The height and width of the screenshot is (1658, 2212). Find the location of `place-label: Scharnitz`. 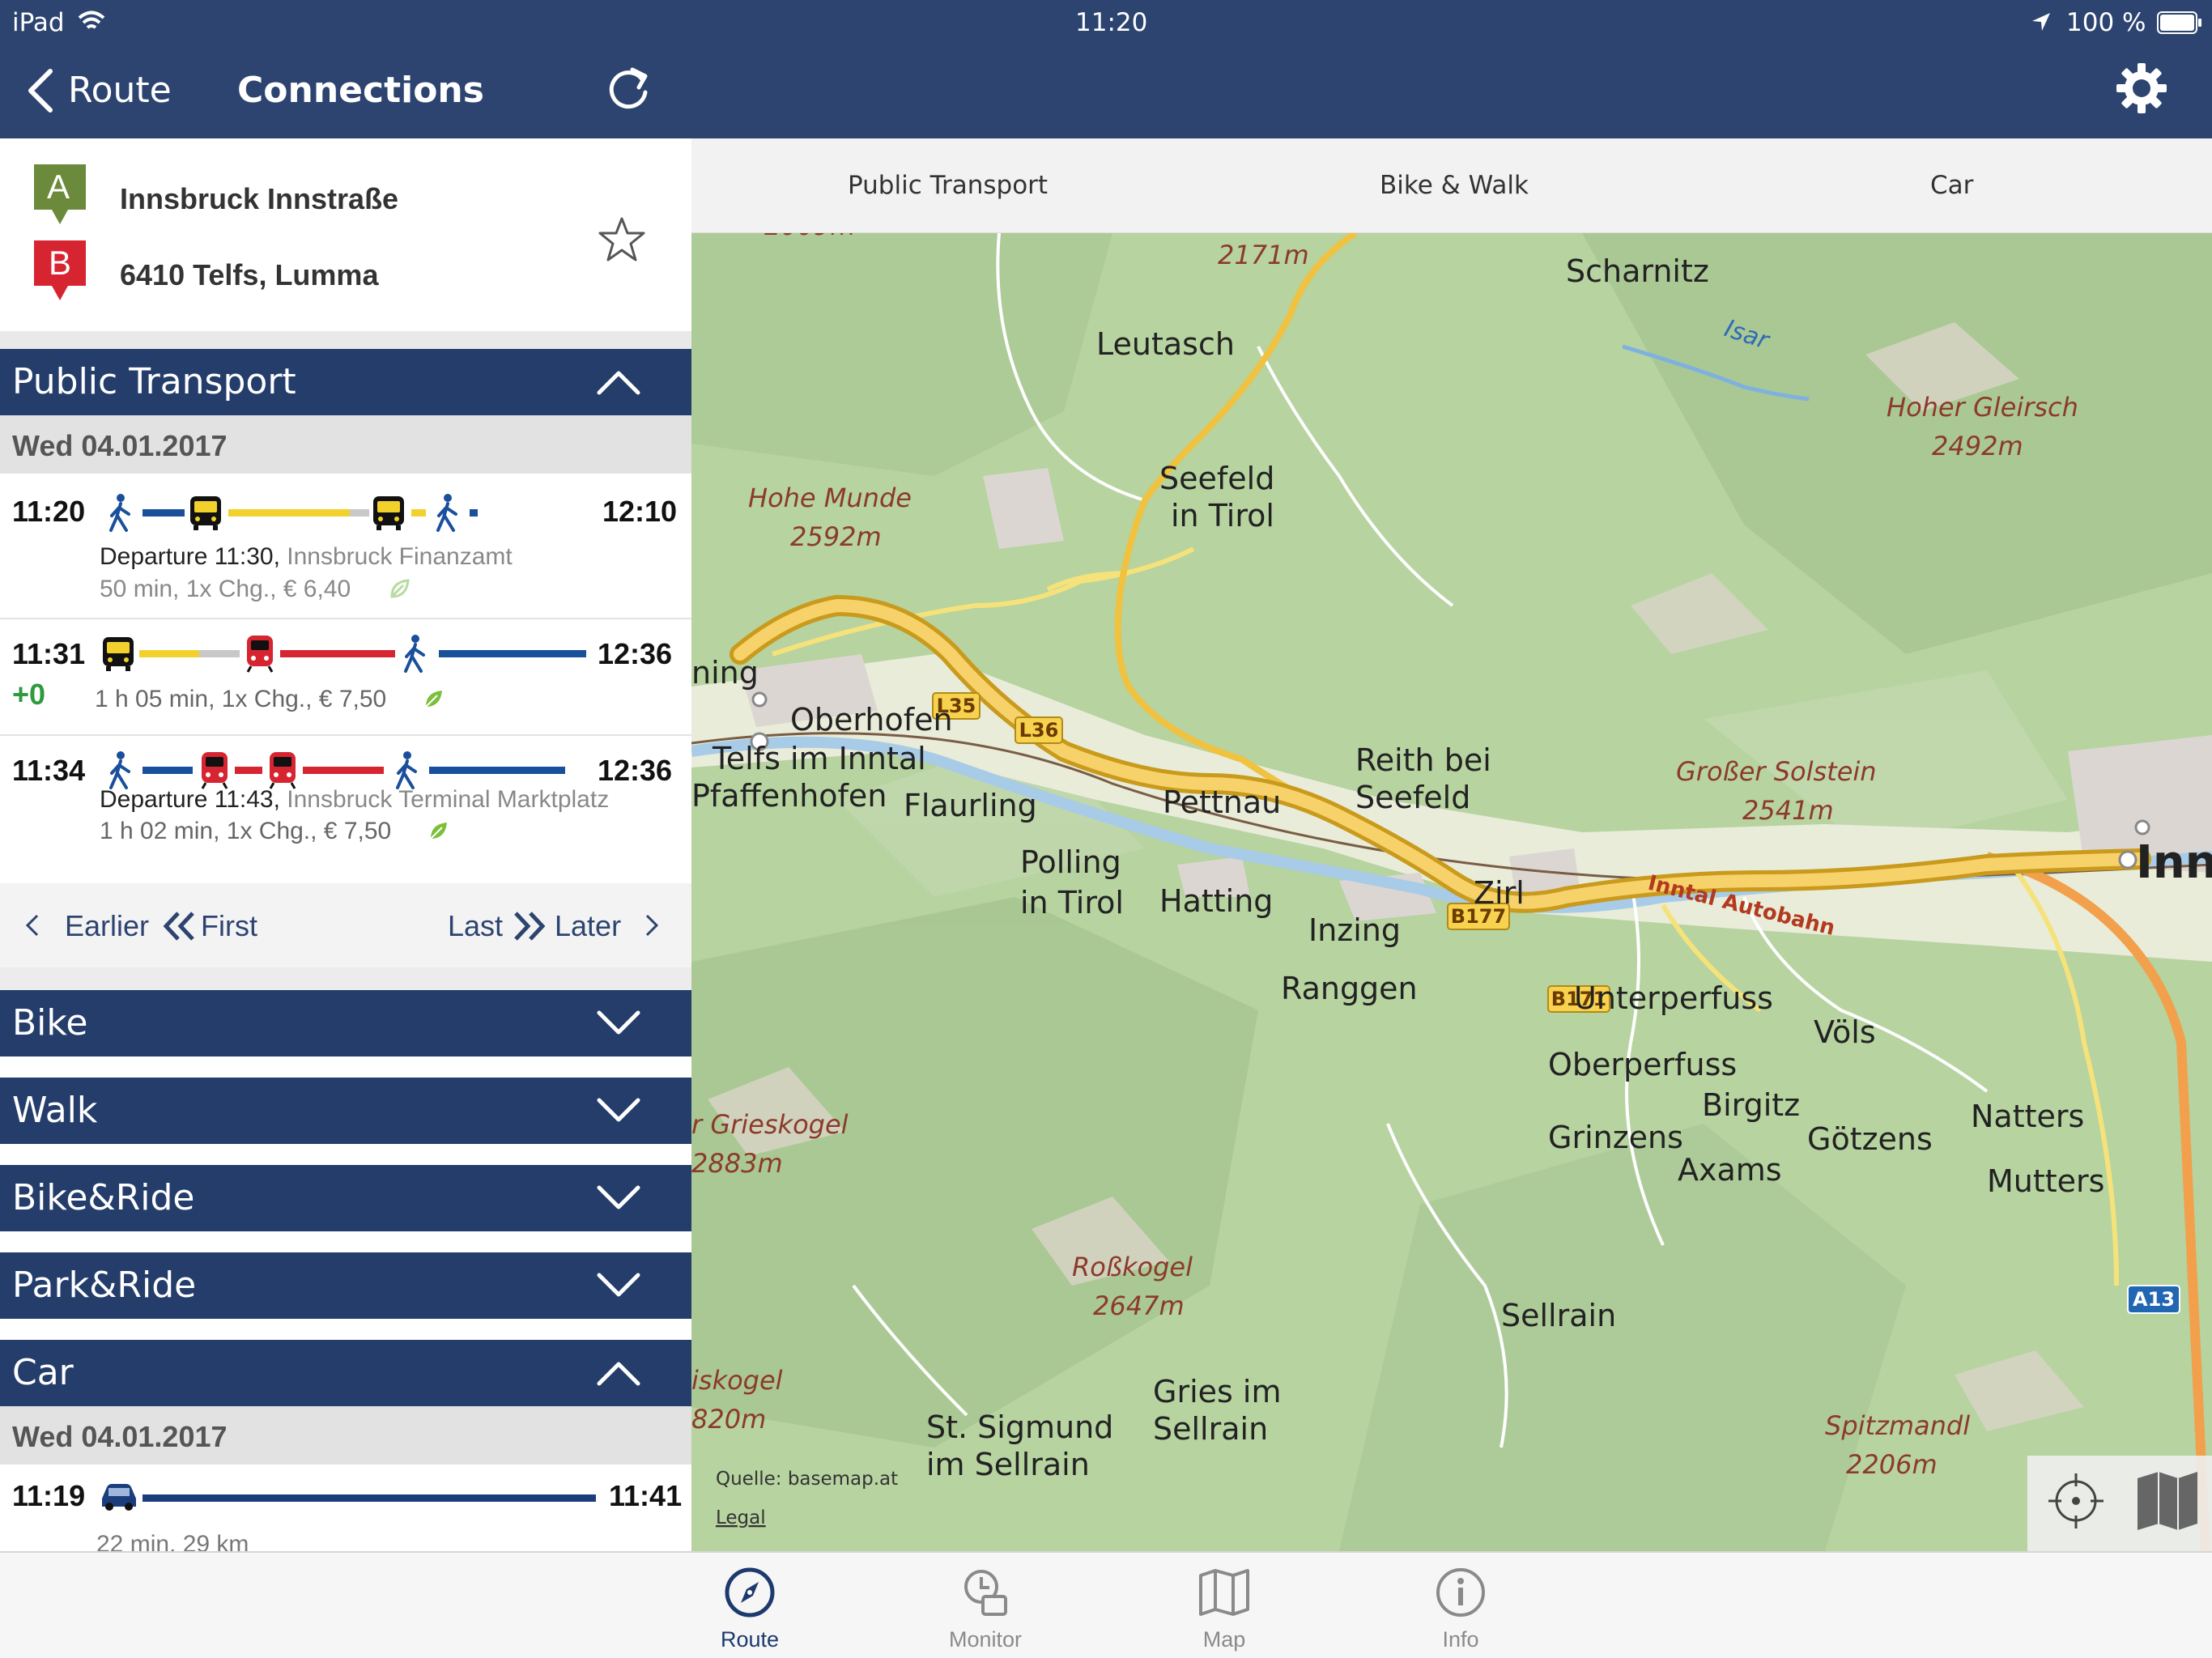

place-label: Scharnitz is located at coordinates (1638, 271).